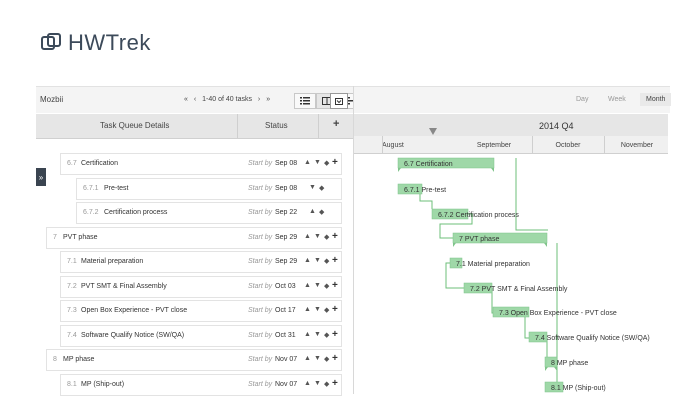 Image resolution: width=700 pixels, height=406 pixels. I want to click on gantt-bar-label: 7.2 PVT SMT & Final Assembly, so click(519, 289).